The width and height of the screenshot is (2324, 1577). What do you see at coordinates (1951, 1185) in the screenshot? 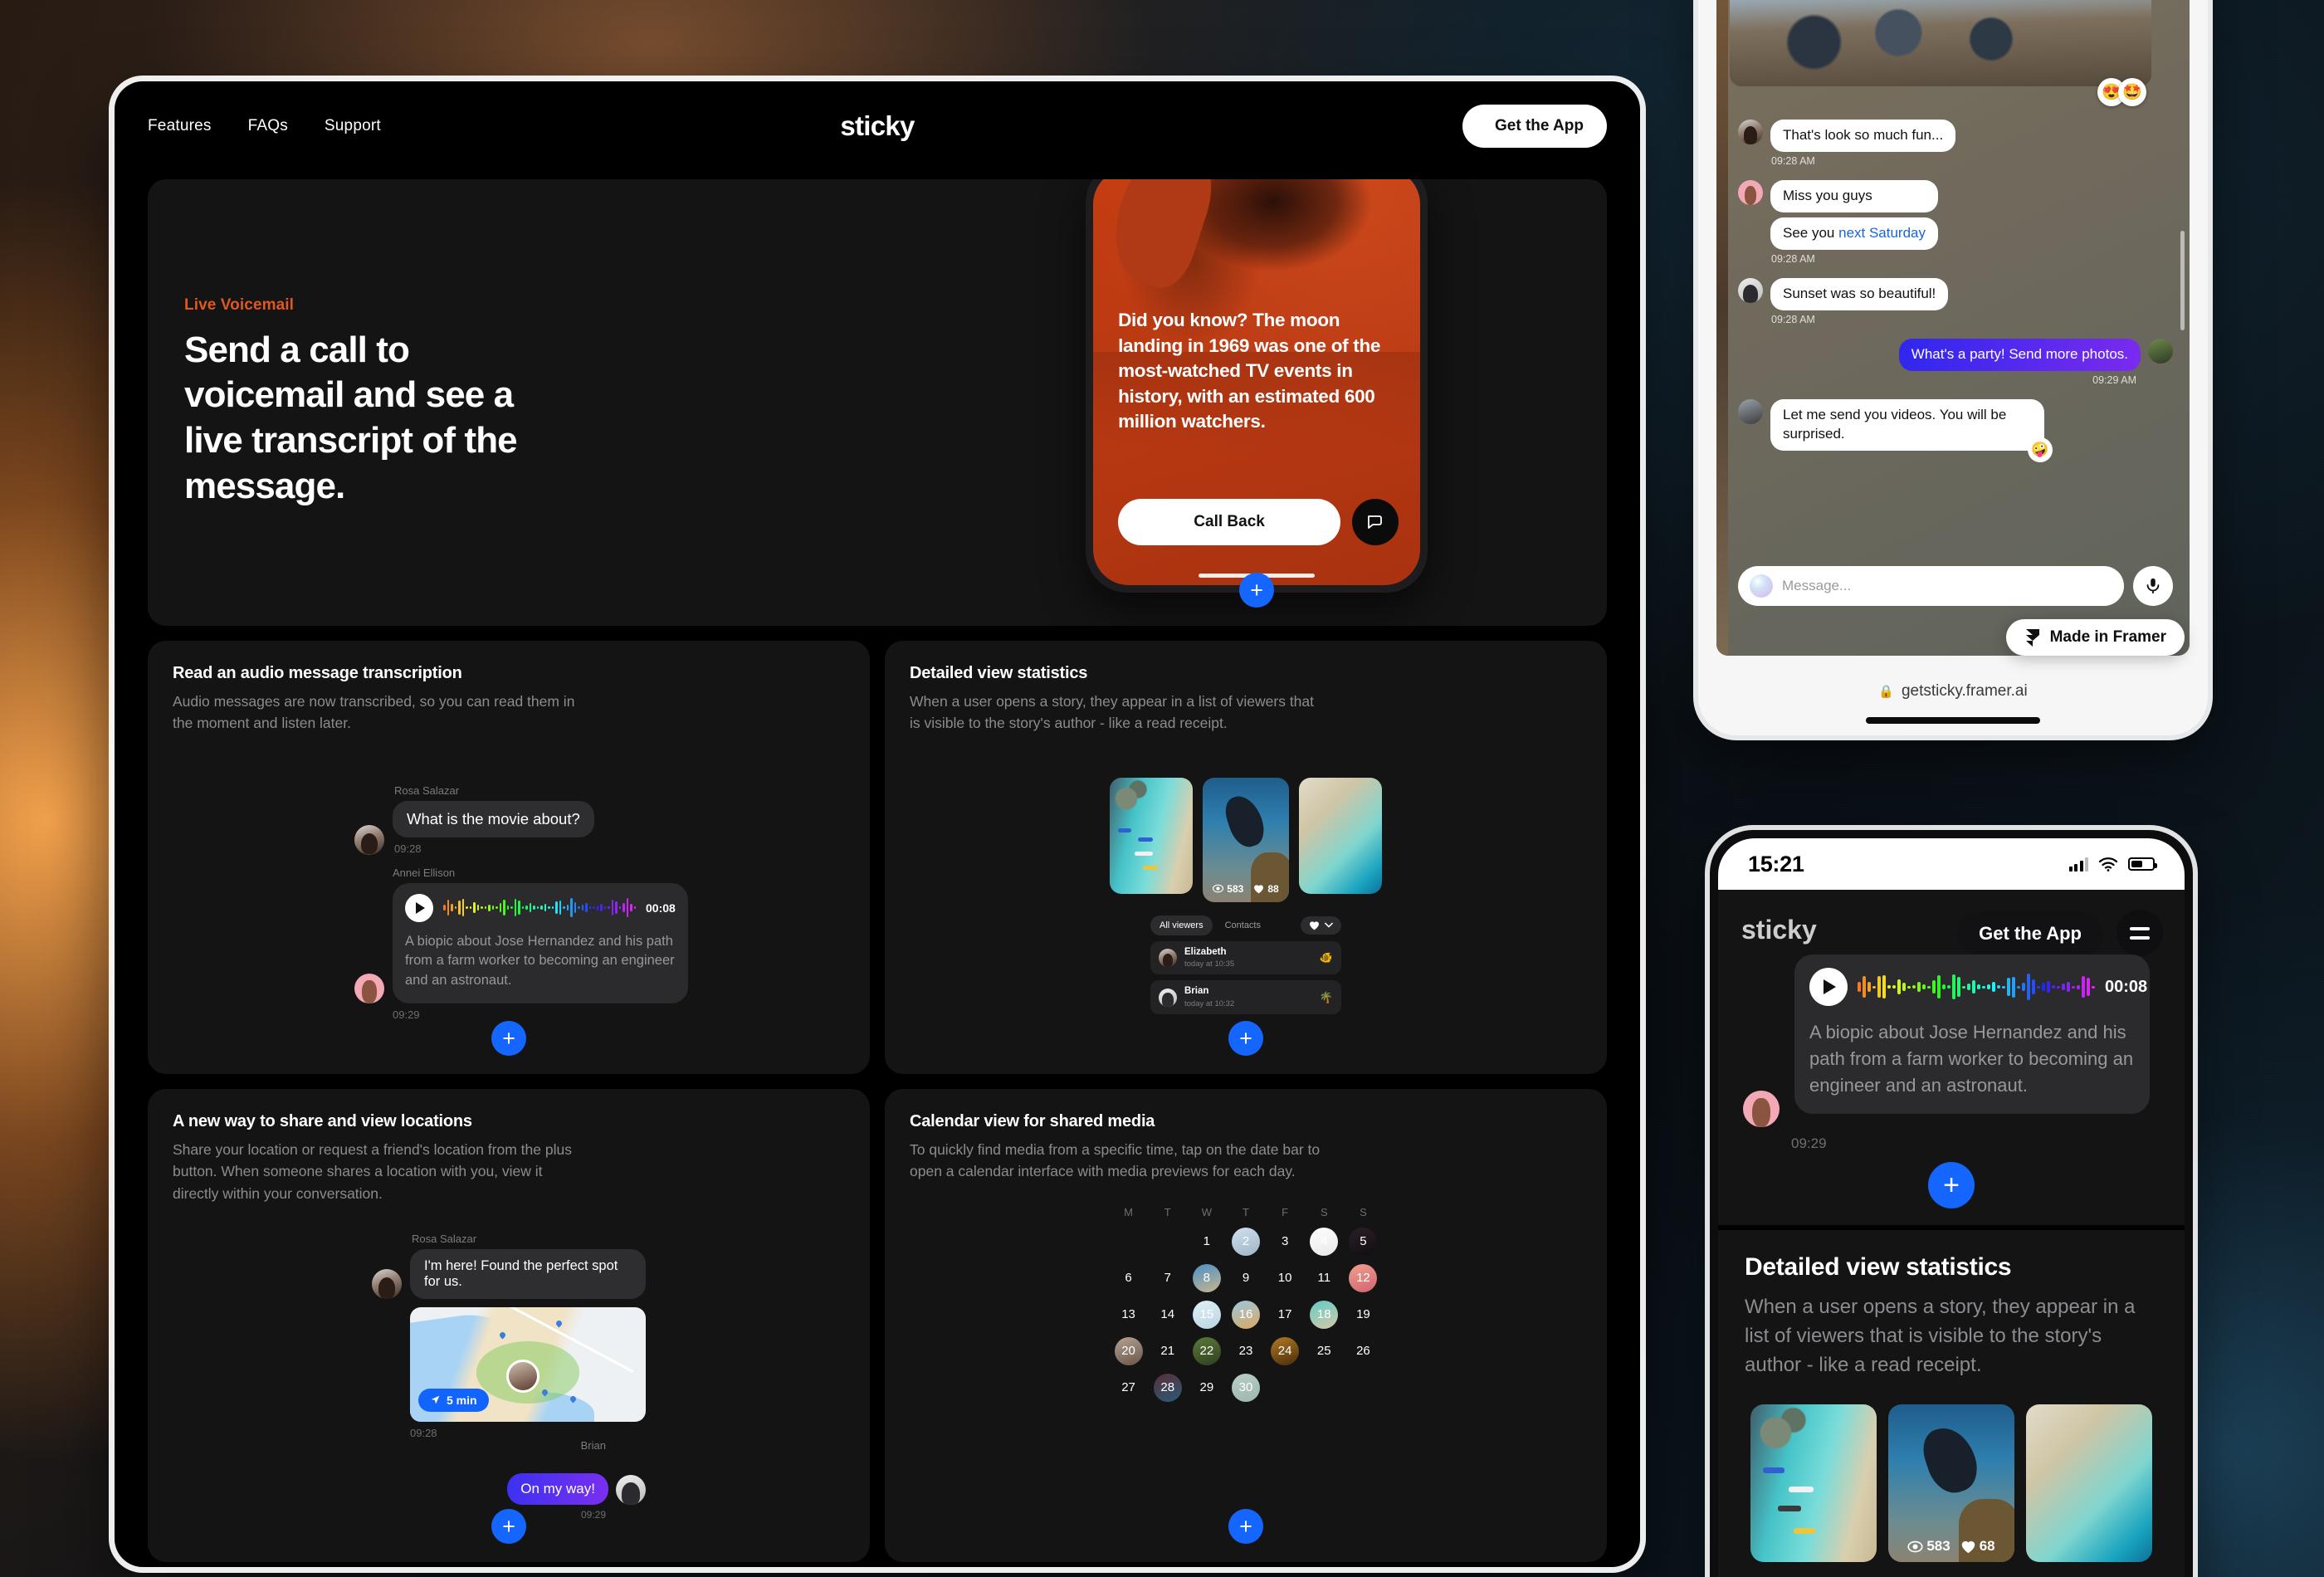
I see `mobile-expand-button: +` at bounding box center [1951, 1185].